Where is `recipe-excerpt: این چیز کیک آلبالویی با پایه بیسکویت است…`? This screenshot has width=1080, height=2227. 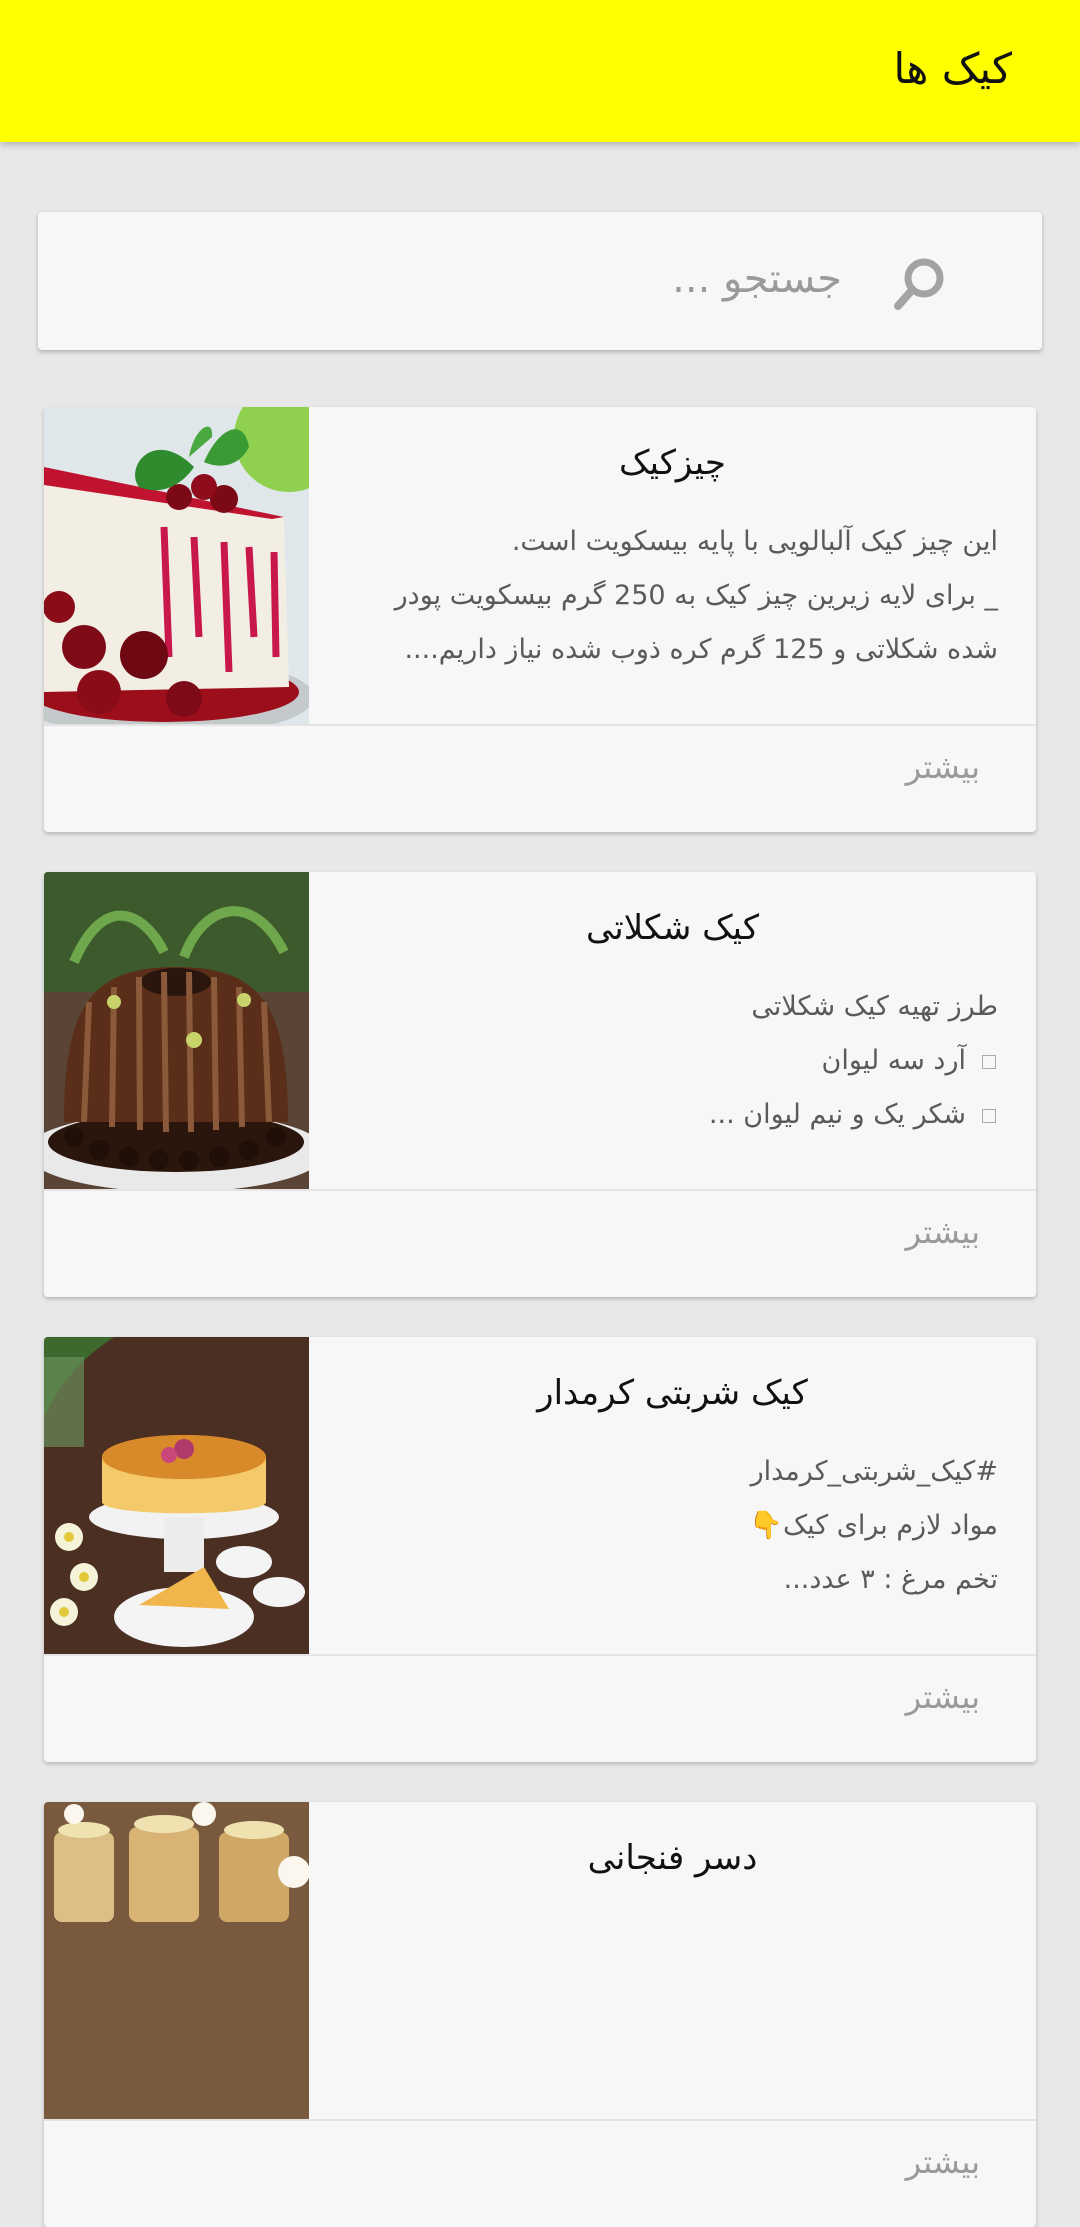
recipe-excerpt: این چیز کیک آلبالویی با پایه بیسکویت است… is located at coordinates (678, 596).